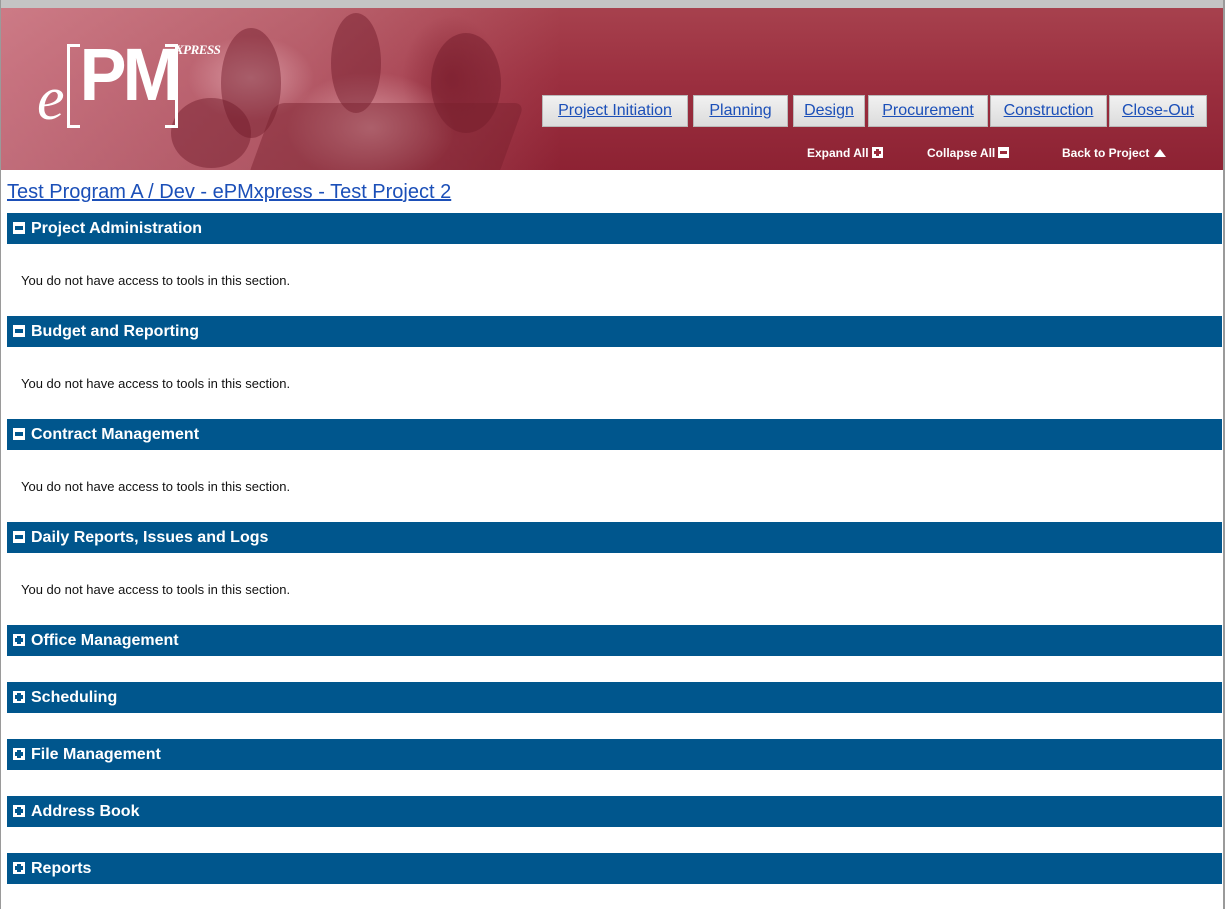 The image size is (1225, 909). I want to click on section-title: Project Administration, so click(116, 228).